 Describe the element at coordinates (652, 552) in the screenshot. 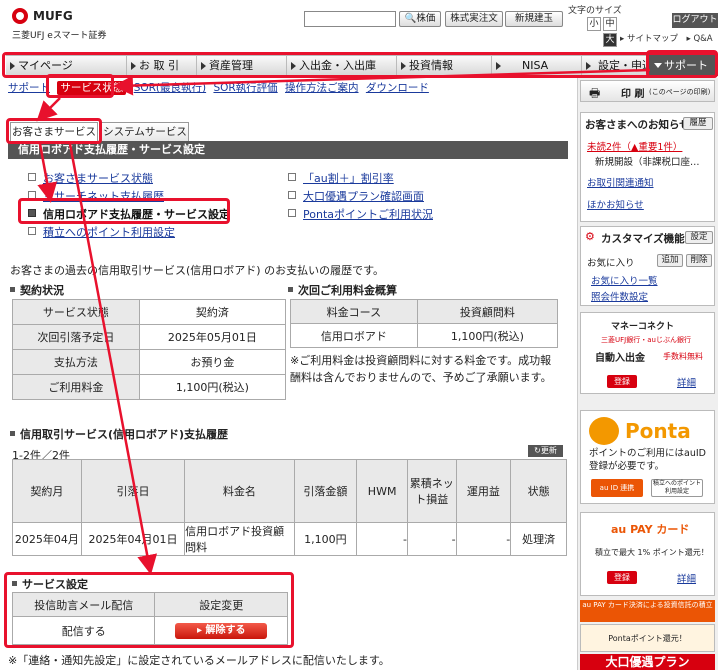

I see `aupay-text: 積立で最大 1% ポイント還元！` at that location.